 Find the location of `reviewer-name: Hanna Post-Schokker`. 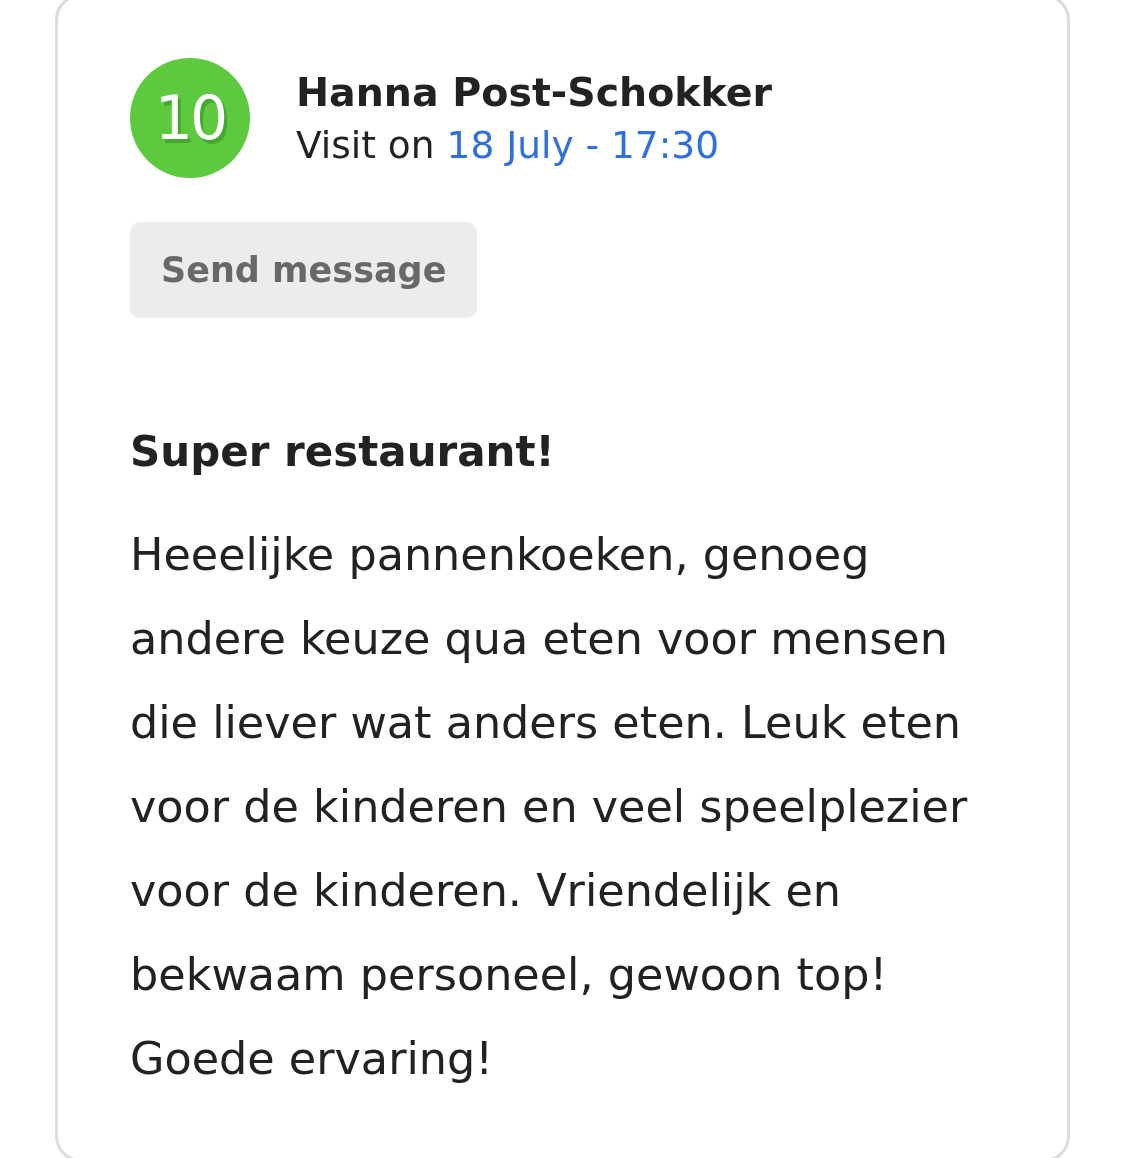

reviewer-name: Hanna Post-Schokker is located at coordinates (534, 92).